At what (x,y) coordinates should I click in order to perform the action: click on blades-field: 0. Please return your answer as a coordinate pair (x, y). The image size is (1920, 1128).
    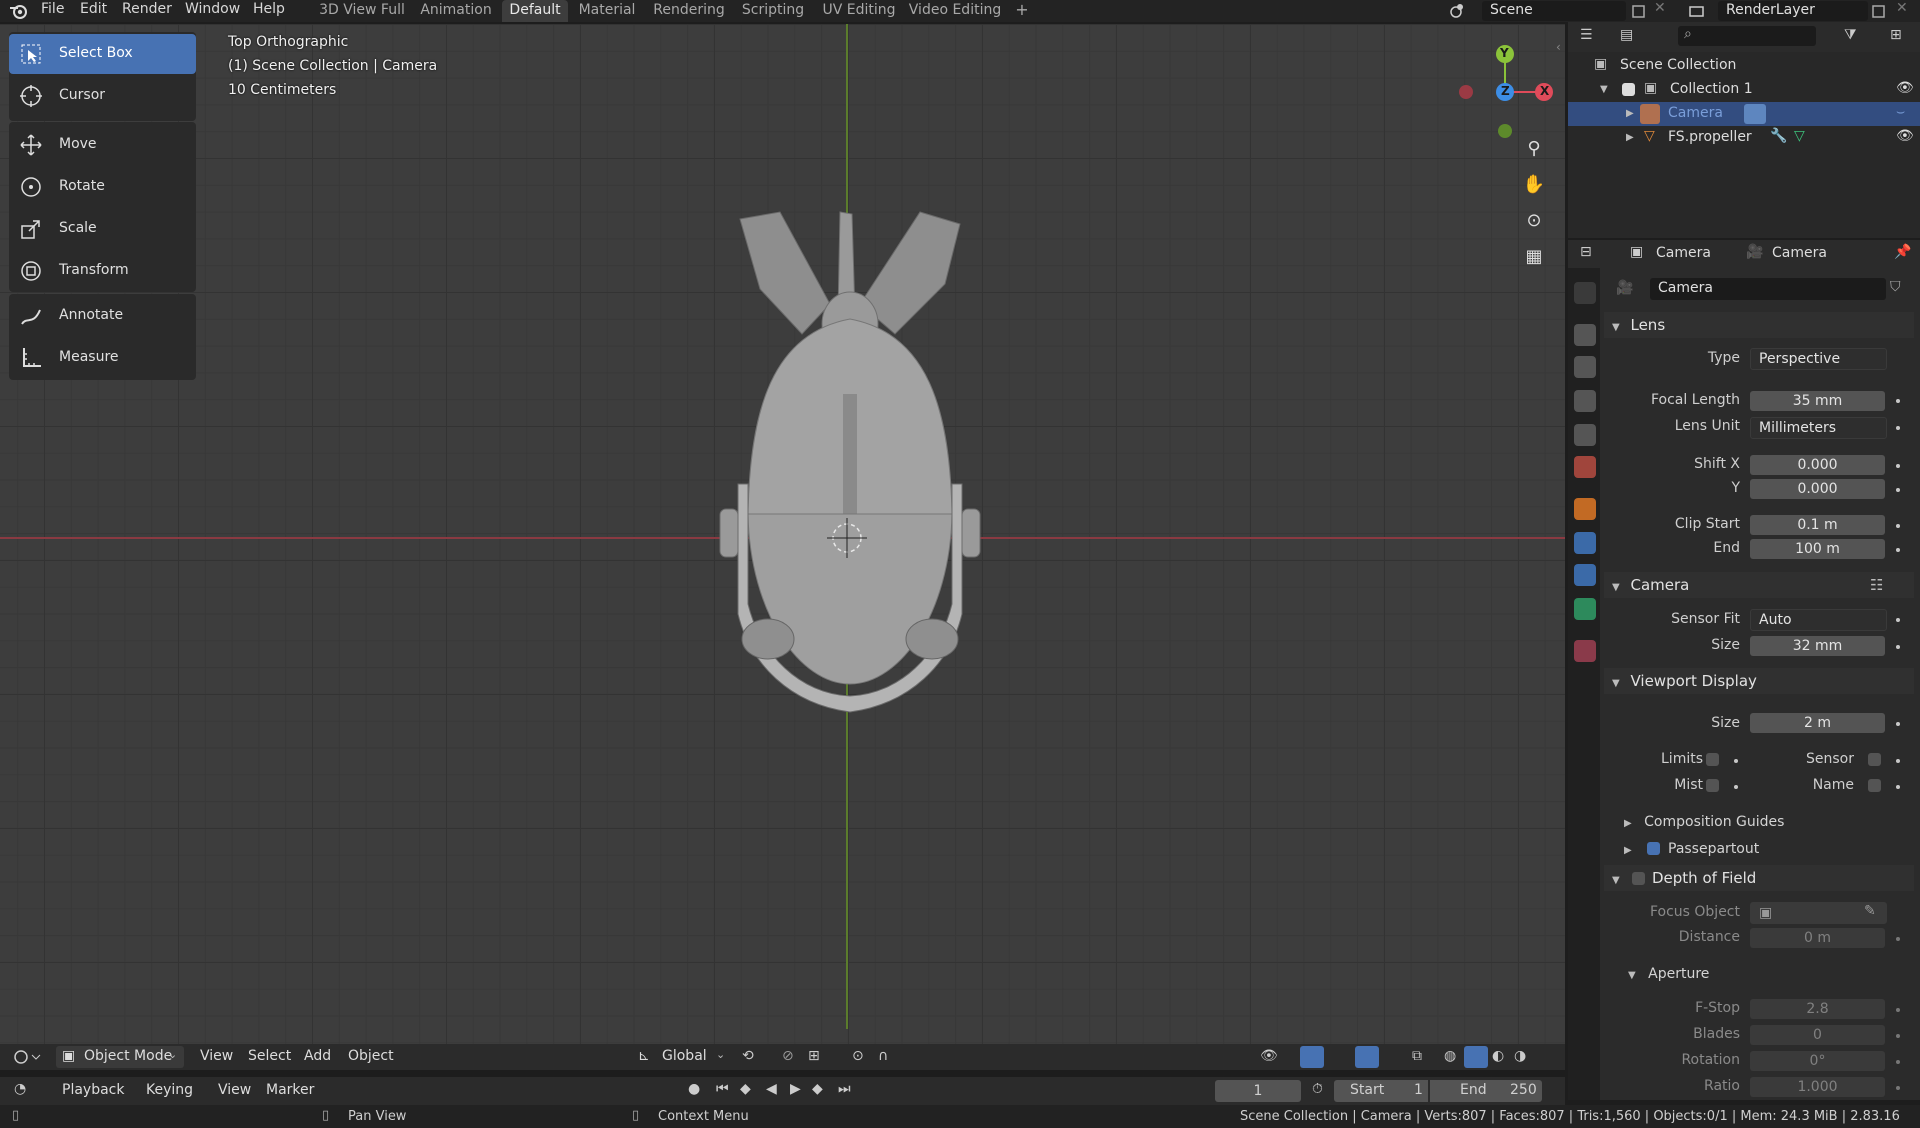
    Looking at the image, I should click on (1817, 1035).